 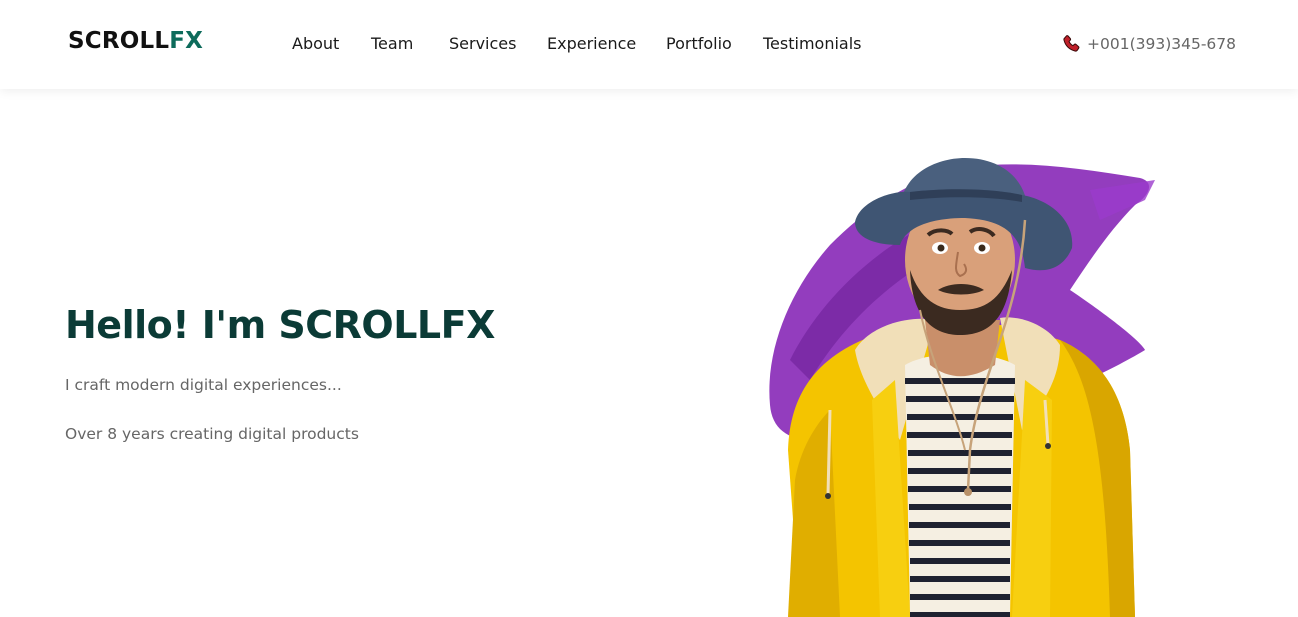 What do you see at coordinates (119, 41) in the screenshot?
I see `logo-main: SCROLL` at bounding box center [119, 41].